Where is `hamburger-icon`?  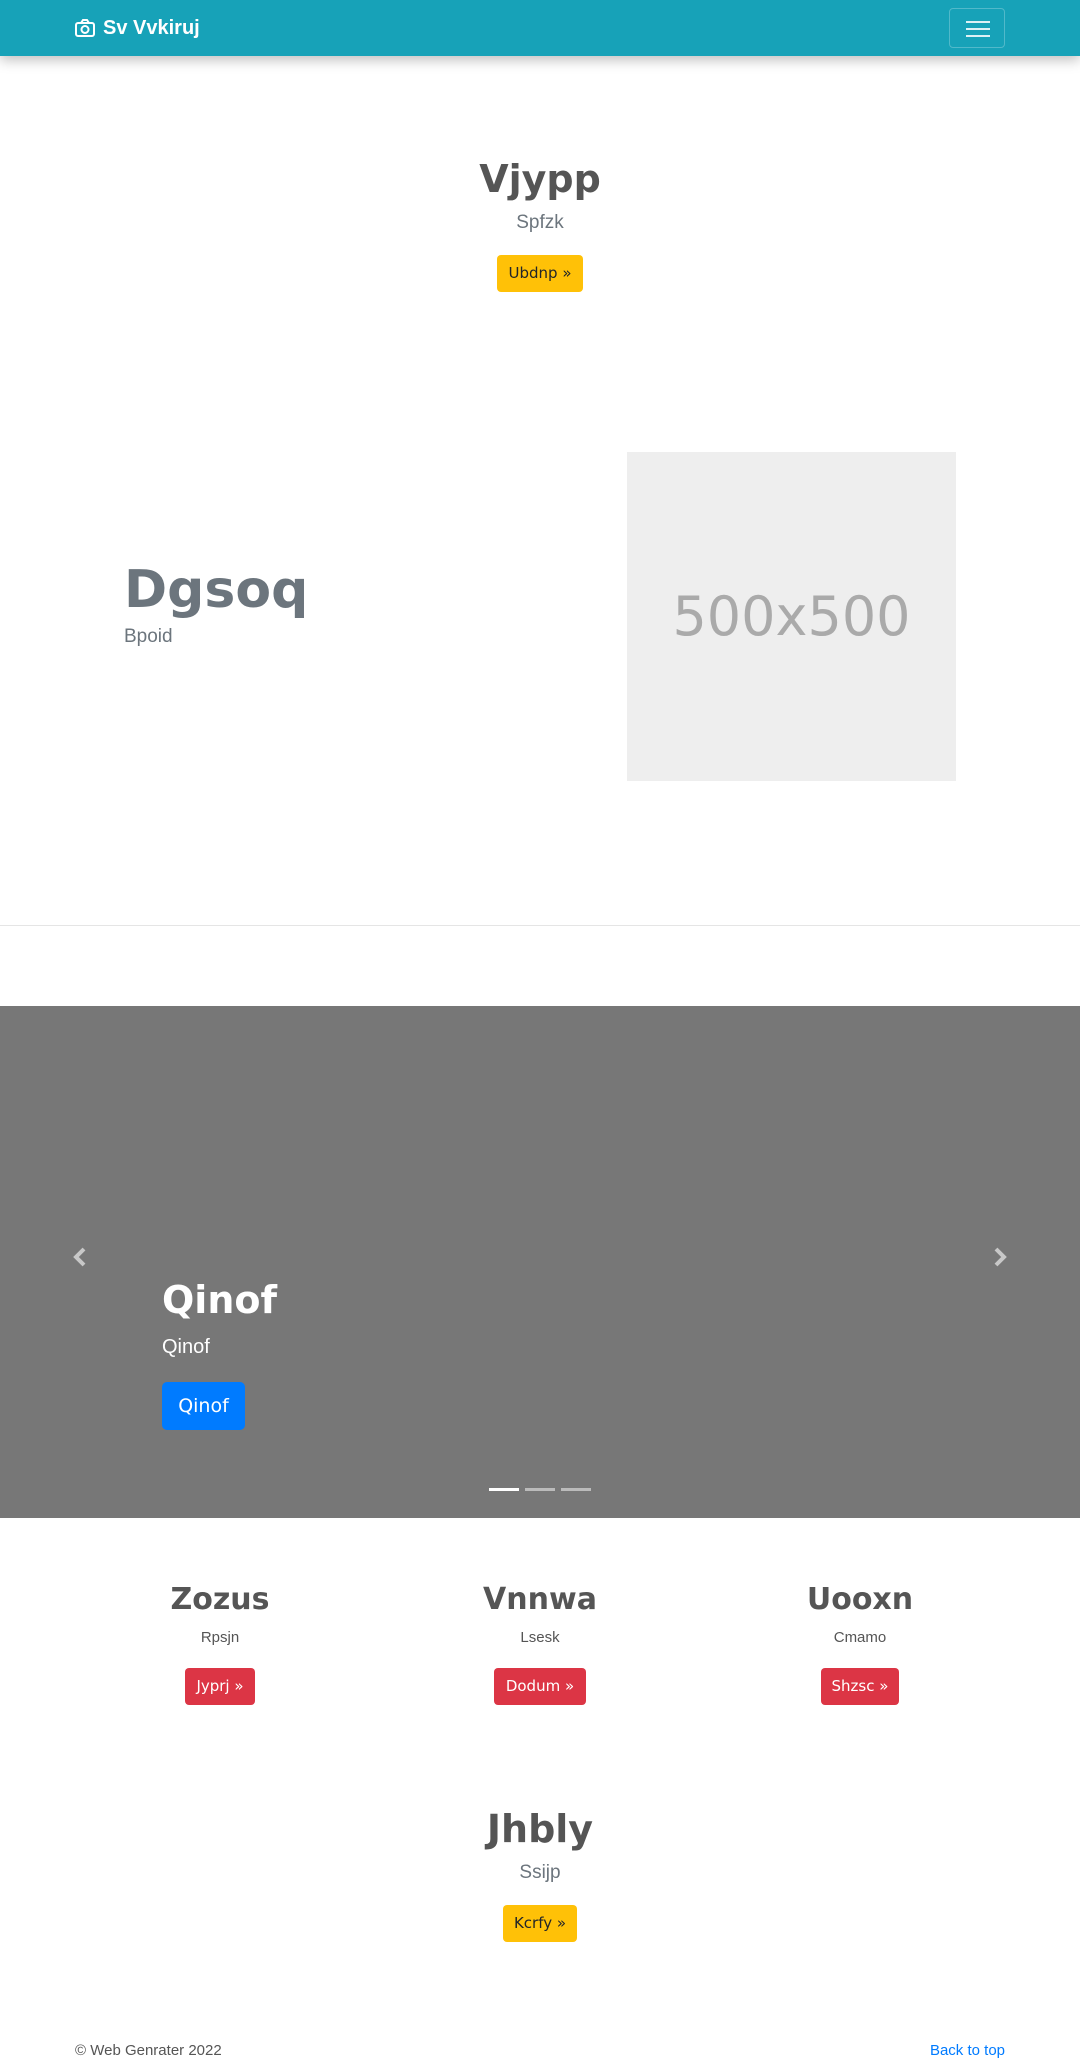
hamburger-icon is located at coordinates (978, 22).